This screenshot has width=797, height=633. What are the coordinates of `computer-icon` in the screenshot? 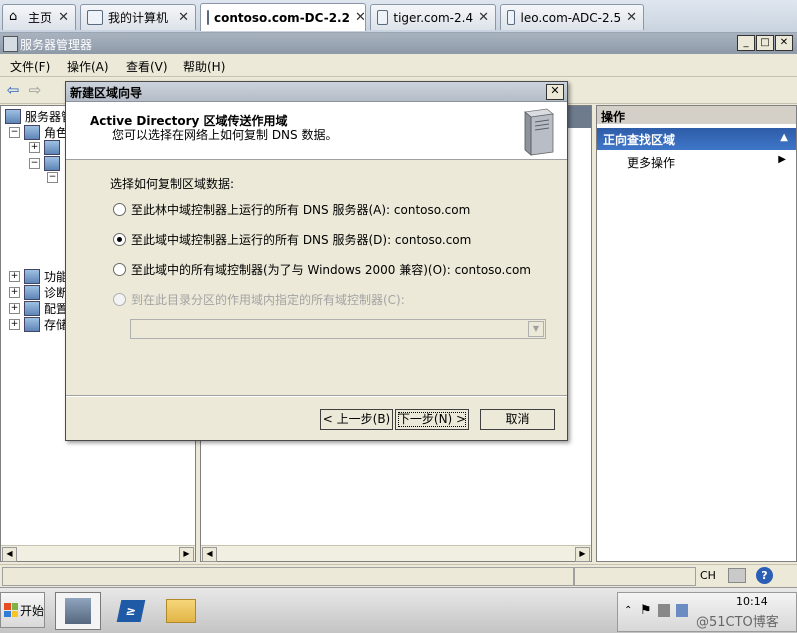 It's located at (95, 17).